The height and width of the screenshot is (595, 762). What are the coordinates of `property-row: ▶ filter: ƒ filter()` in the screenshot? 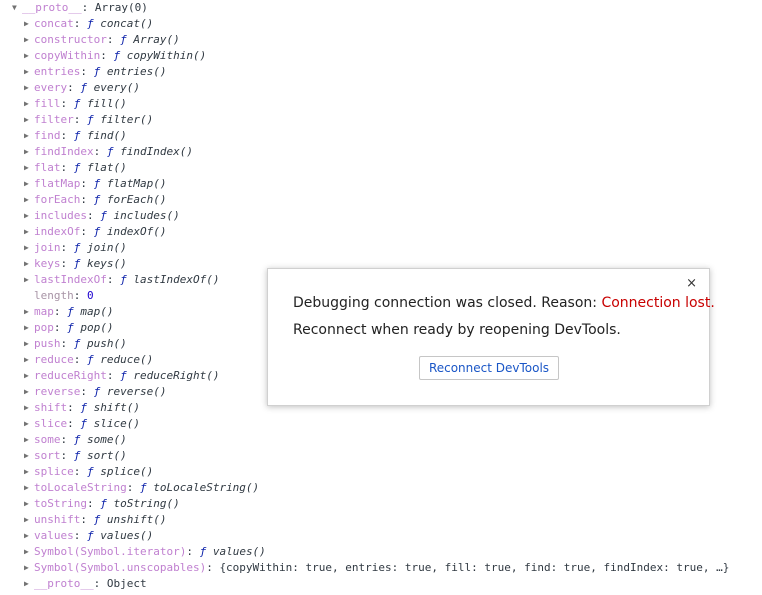 It's located at (88, 120).